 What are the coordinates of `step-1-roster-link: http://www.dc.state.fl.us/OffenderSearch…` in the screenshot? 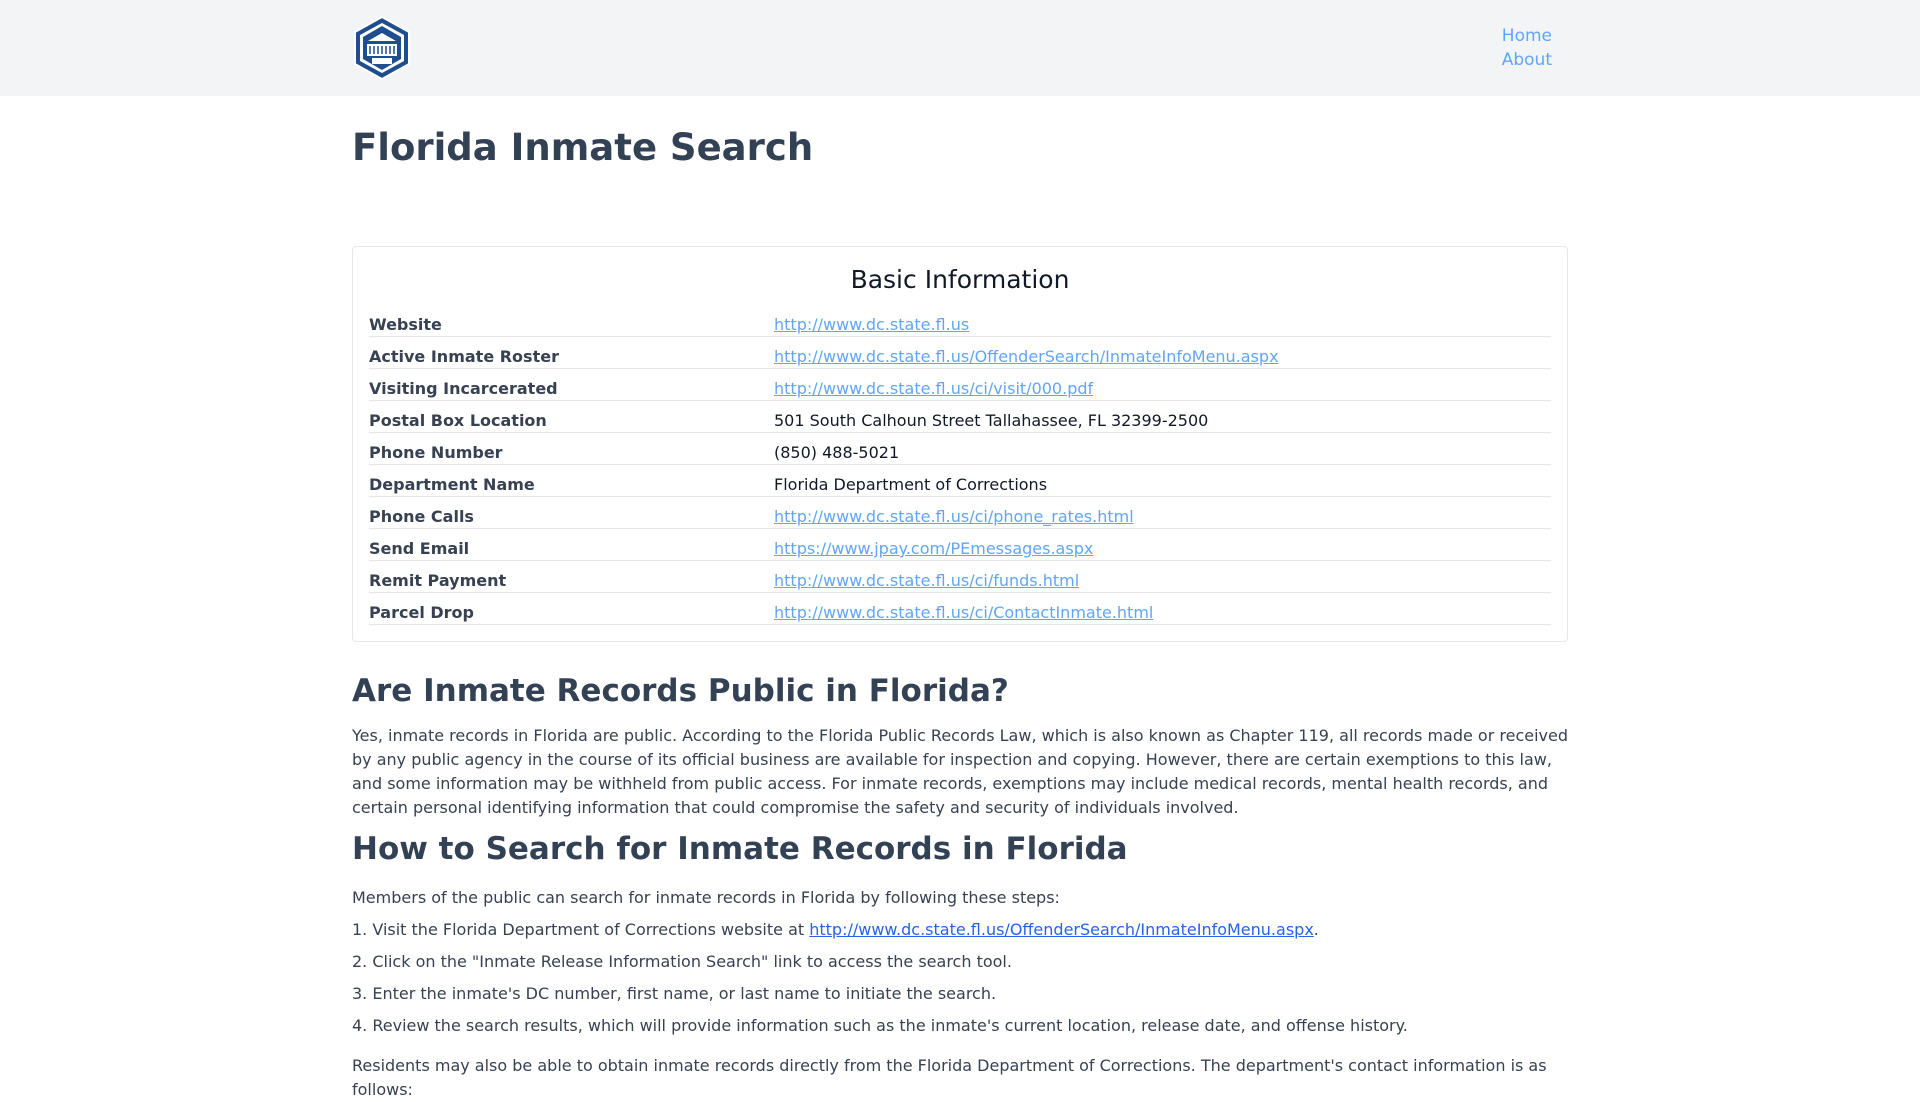 It's located at (1061, 929).